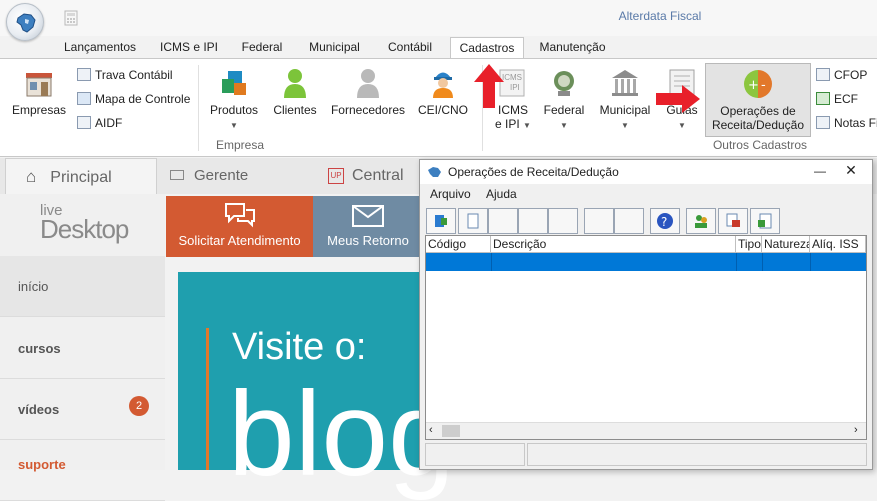 The width and height of the screenshot is (877, 501). Describe the element at coordinates (295, 92) in the screenshot. I see `clientes-button: Clientes` at that location.